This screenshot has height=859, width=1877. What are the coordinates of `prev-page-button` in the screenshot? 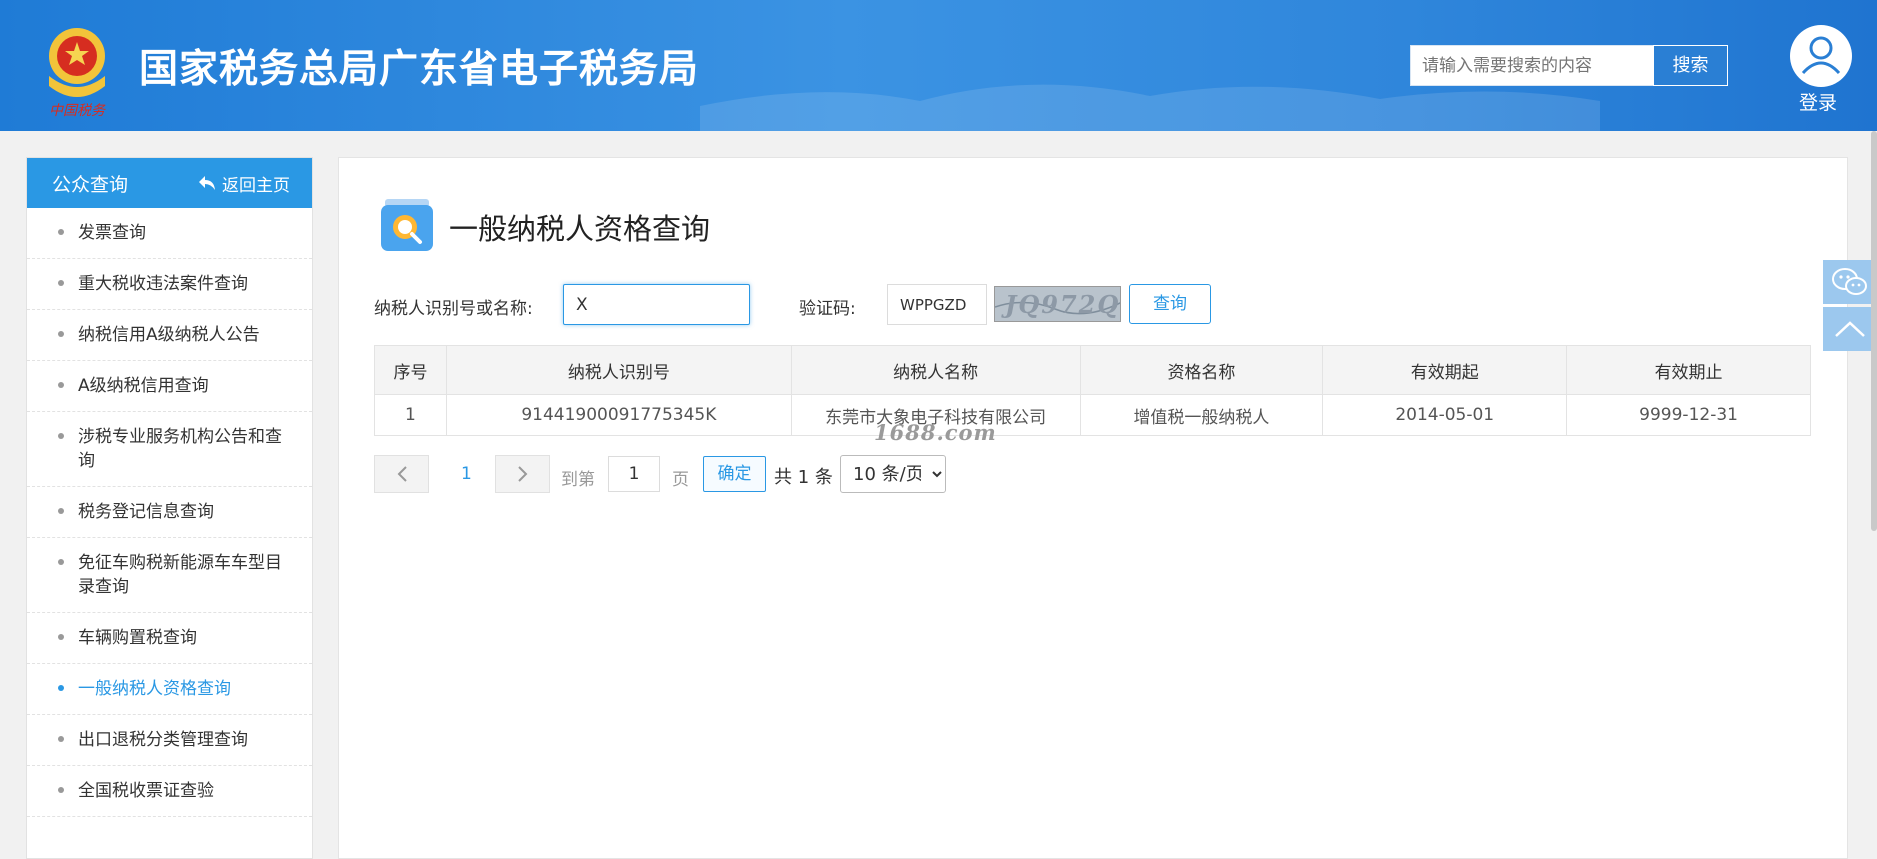 It's located at (401, 474).